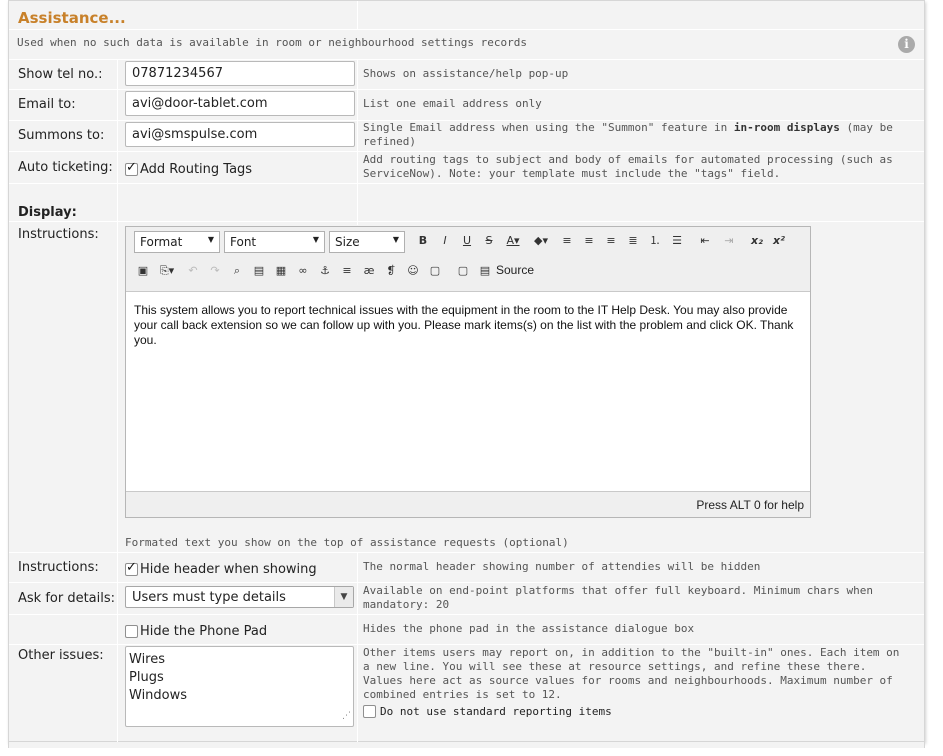 This screenshot has width=943, height=756. I want to click on details-select: Users must type details ▼, so click(239, 597).